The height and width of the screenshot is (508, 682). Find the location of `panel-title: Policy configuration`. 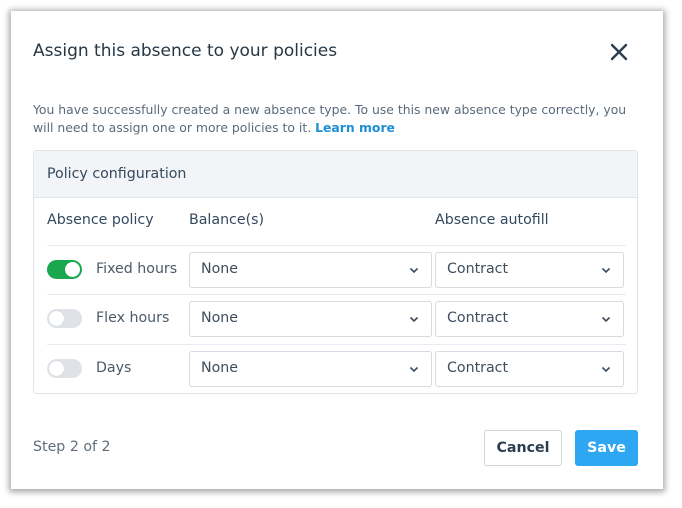

panel-title: Policy configuration is located at coordinates (335, 174).